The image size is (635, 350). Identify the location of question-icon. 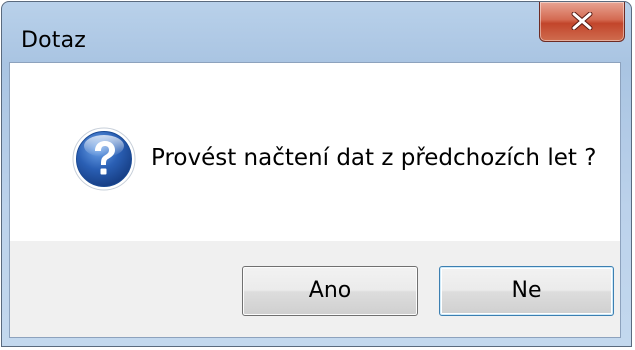
(104, 159).